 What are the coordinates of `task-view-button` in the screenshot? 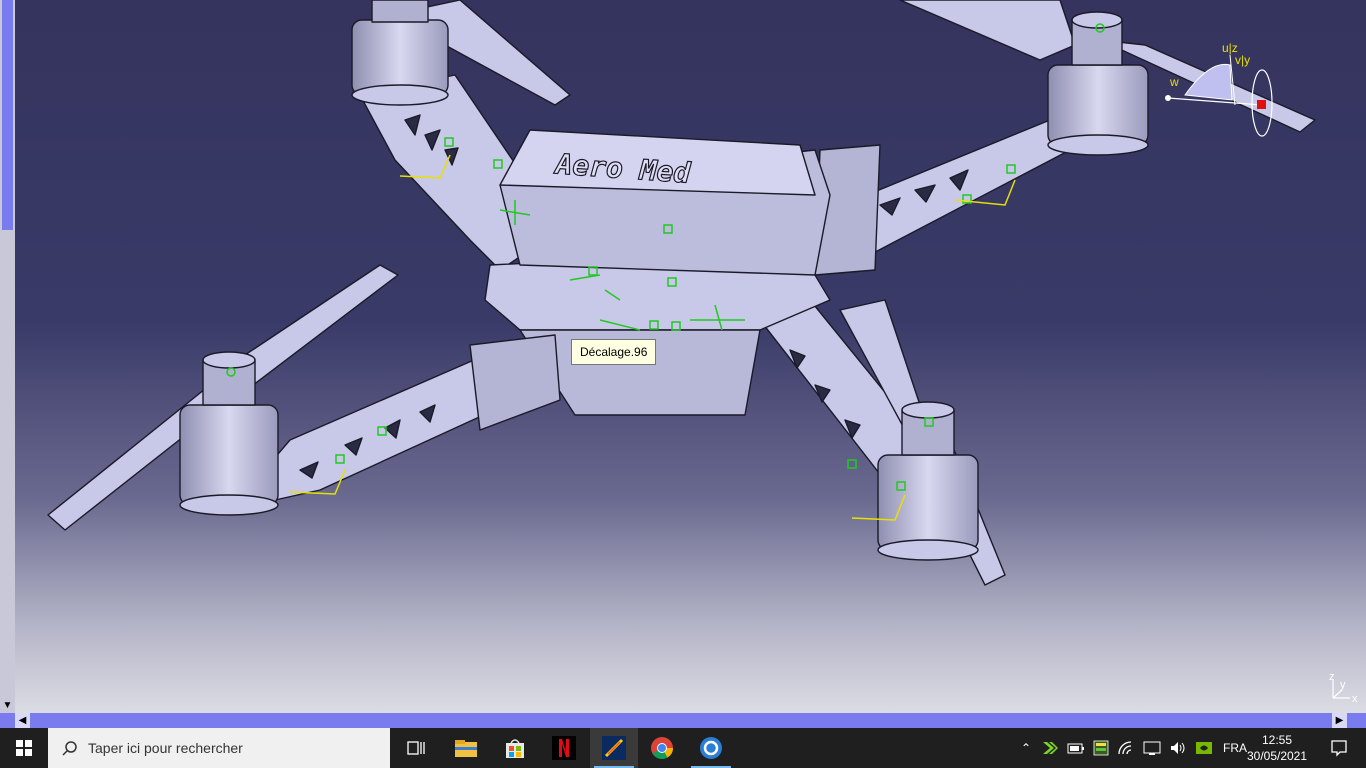 It's located at (416, 748).